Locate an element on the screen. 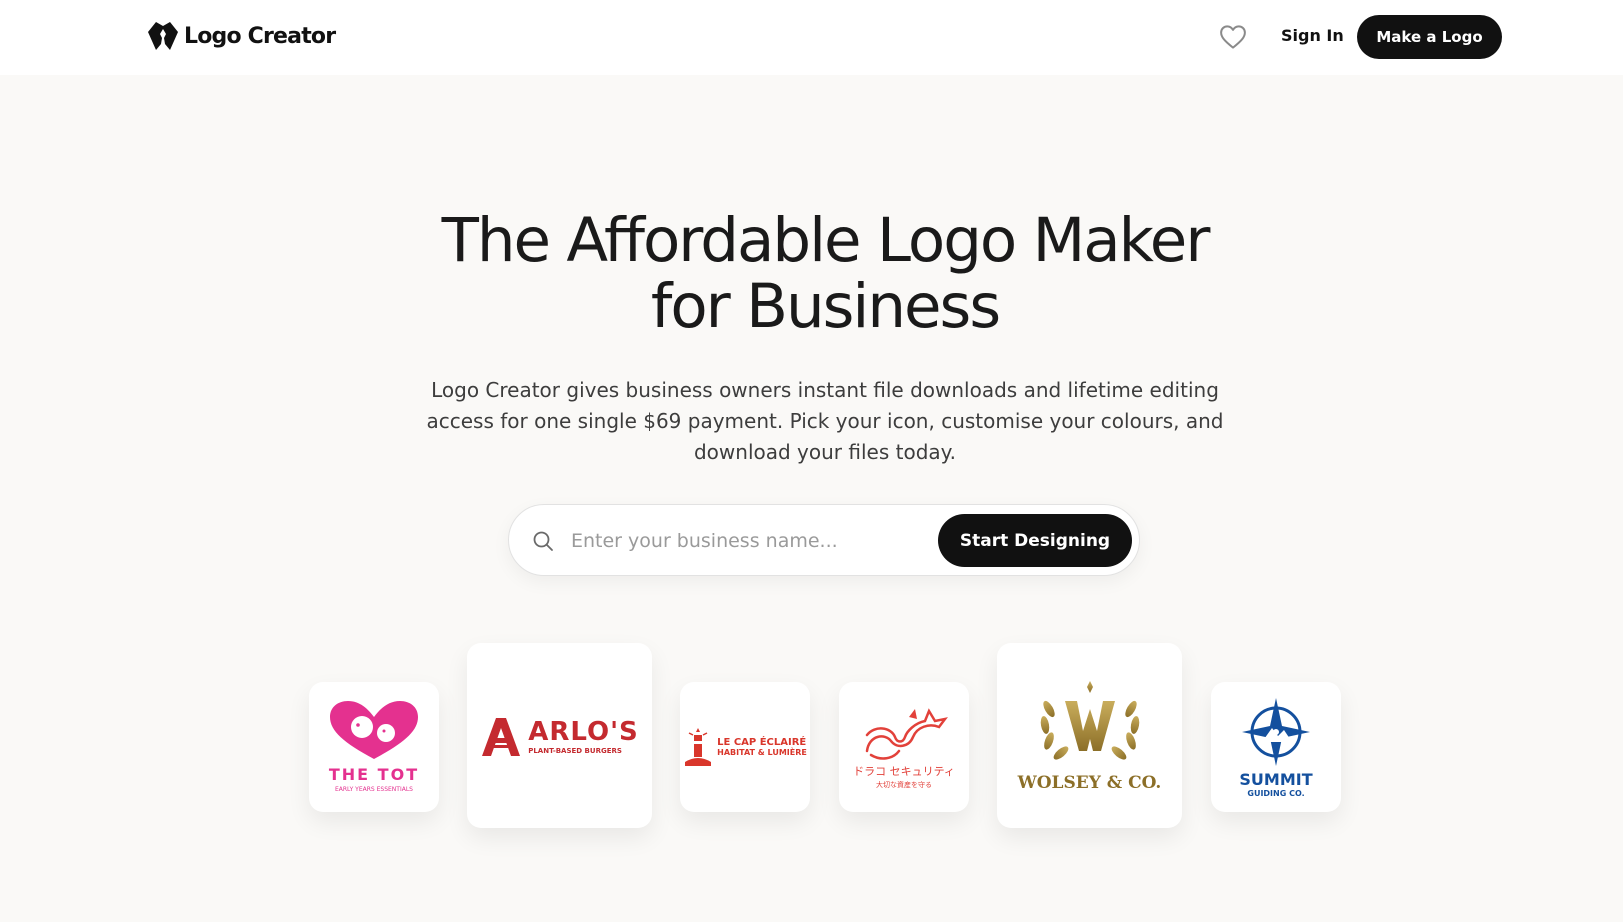  top-navigation-bar: Logo Creator Sign In Make a Logo is located at coordinates (811, 37).